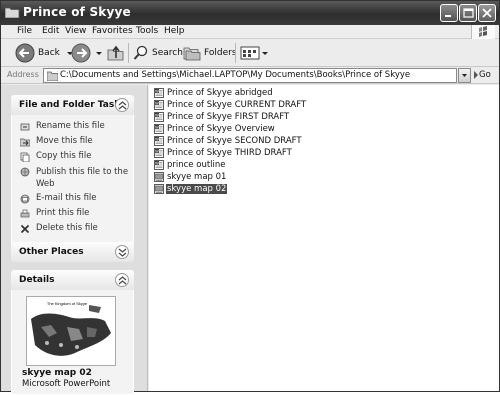  I want to click on task-email: E-mail this file, so click(72, 199).